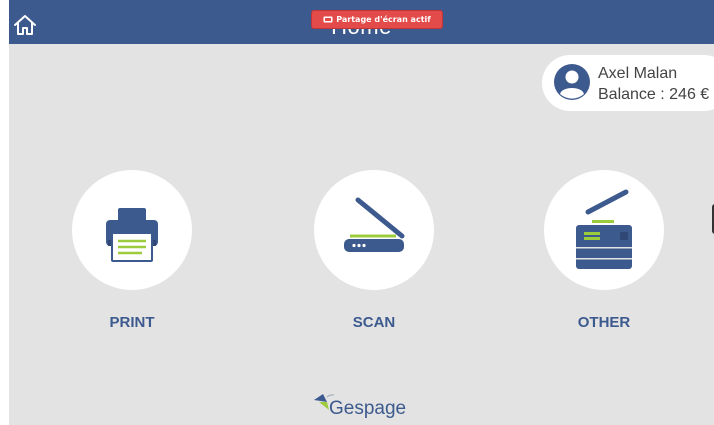 The height and width of the screenshot is (425, 714). What do you see at coordinates (368, 408) in the screenshot?
I see `gespage-logo-text: Gespage` at bounding box center [368, 408].